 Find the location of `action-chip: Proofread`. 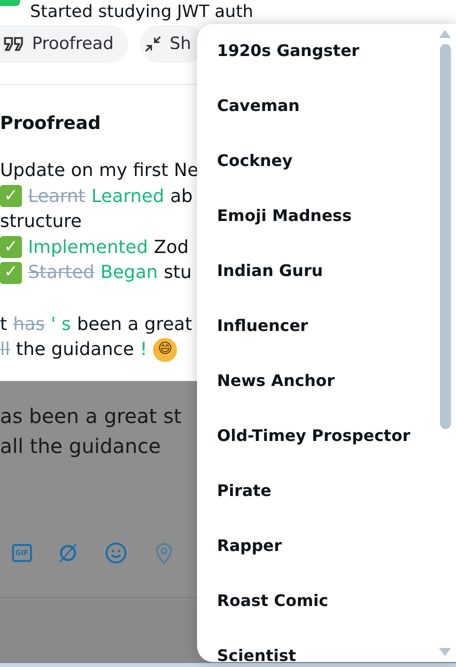

action-chip: Proofread is located at coordinates (64, 44).